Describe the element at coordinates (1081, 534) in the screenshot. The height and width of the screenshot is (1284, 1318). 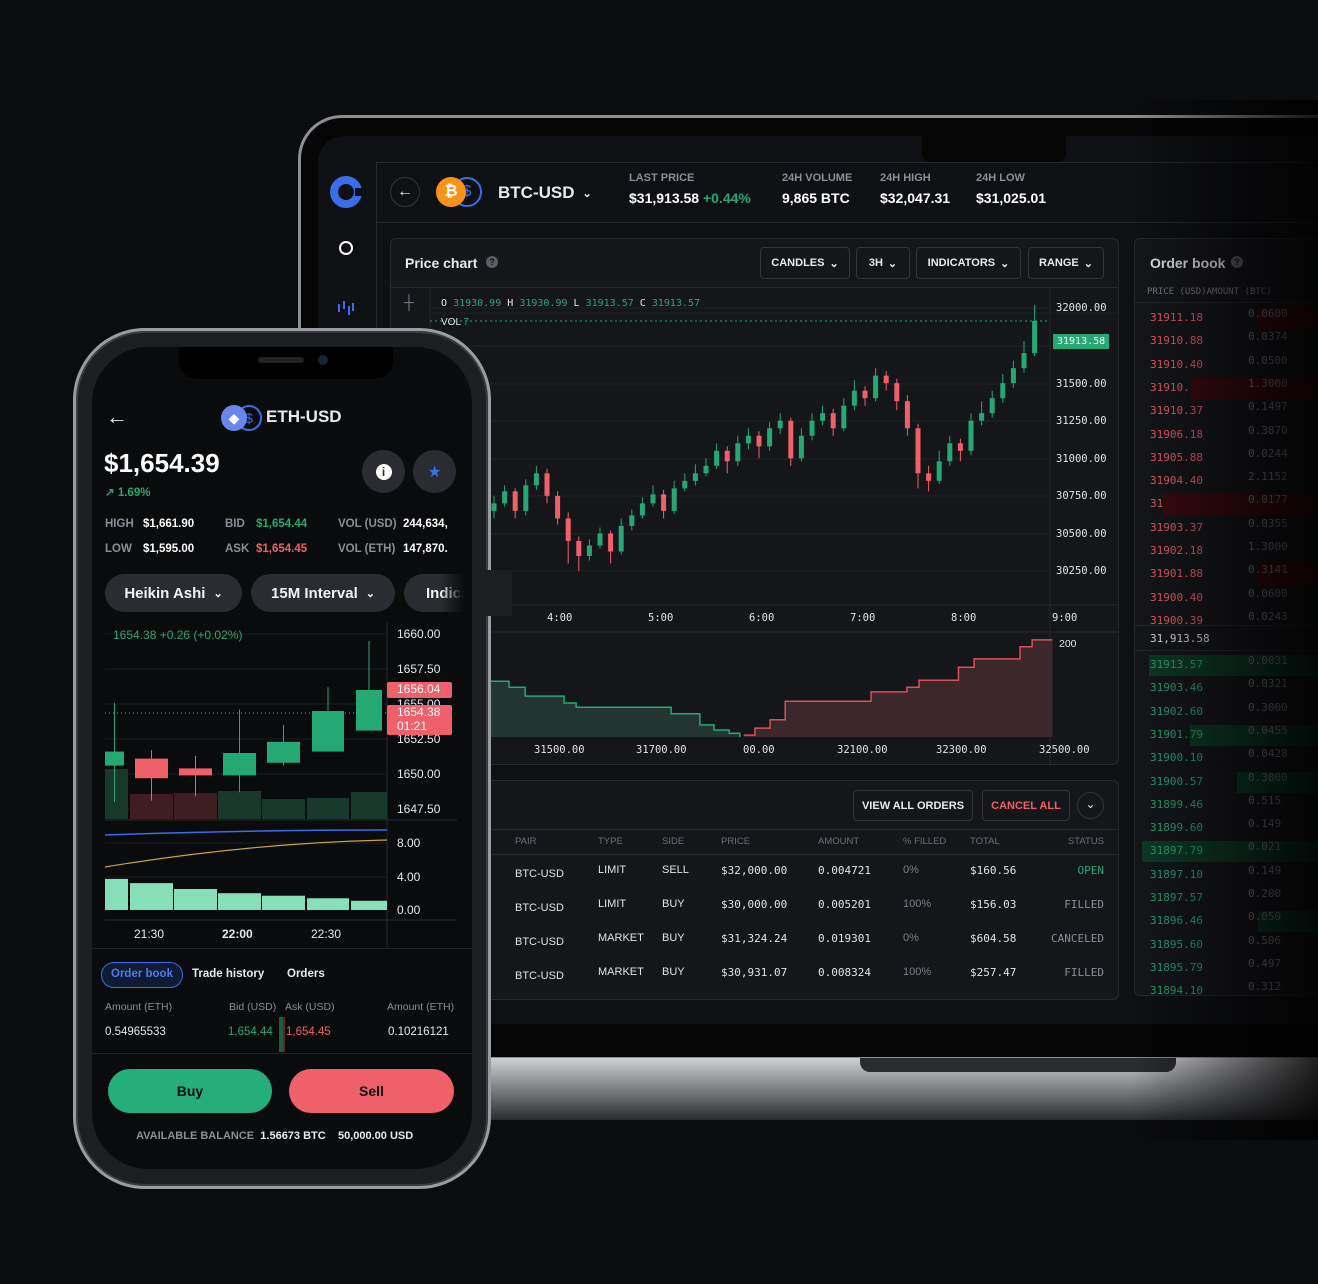
I see `price-tick: 30500.00` at that location.